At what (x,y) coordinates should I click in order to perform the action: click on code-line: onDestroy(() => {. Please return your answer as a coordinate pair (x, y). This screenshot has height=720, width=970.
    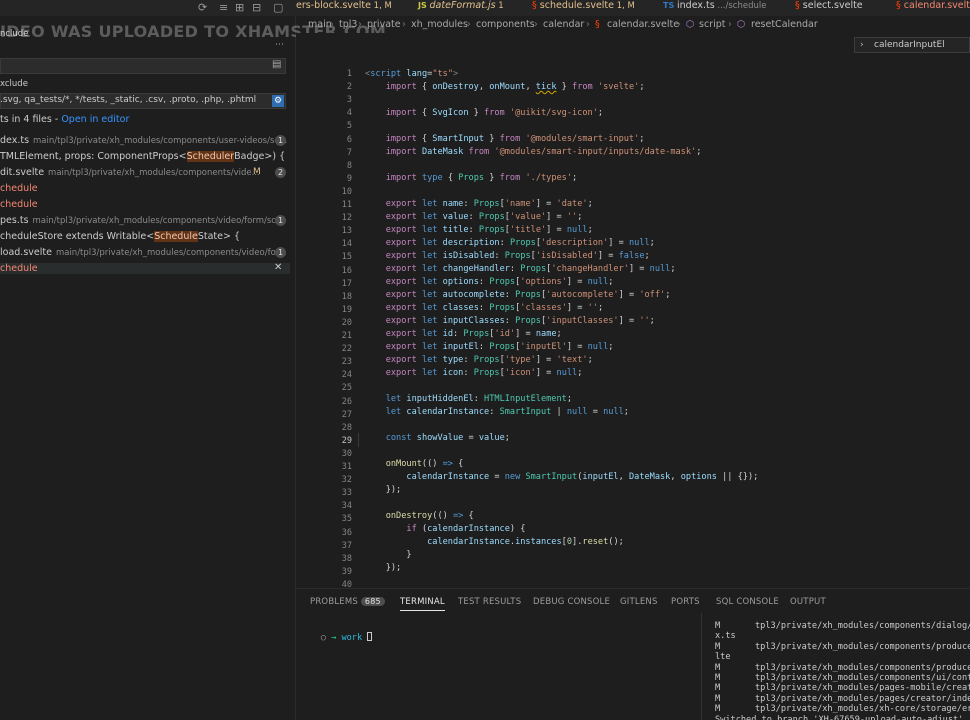
    Looking at the image, I should click on (429, 516).